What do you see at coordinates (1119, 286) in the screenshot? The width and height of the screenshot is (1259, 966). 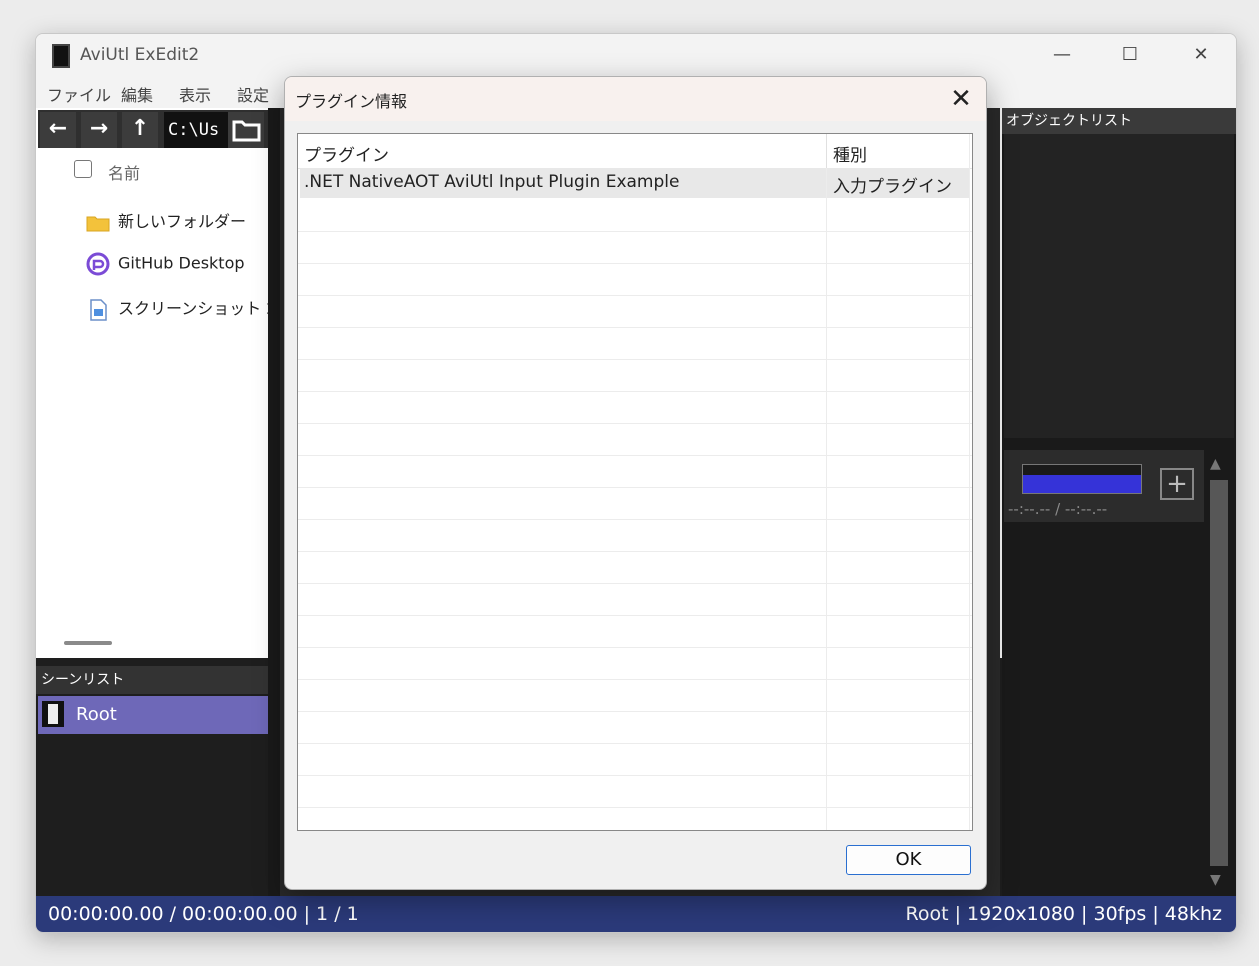 I see `object-list` at bounding box center [1119, 286].